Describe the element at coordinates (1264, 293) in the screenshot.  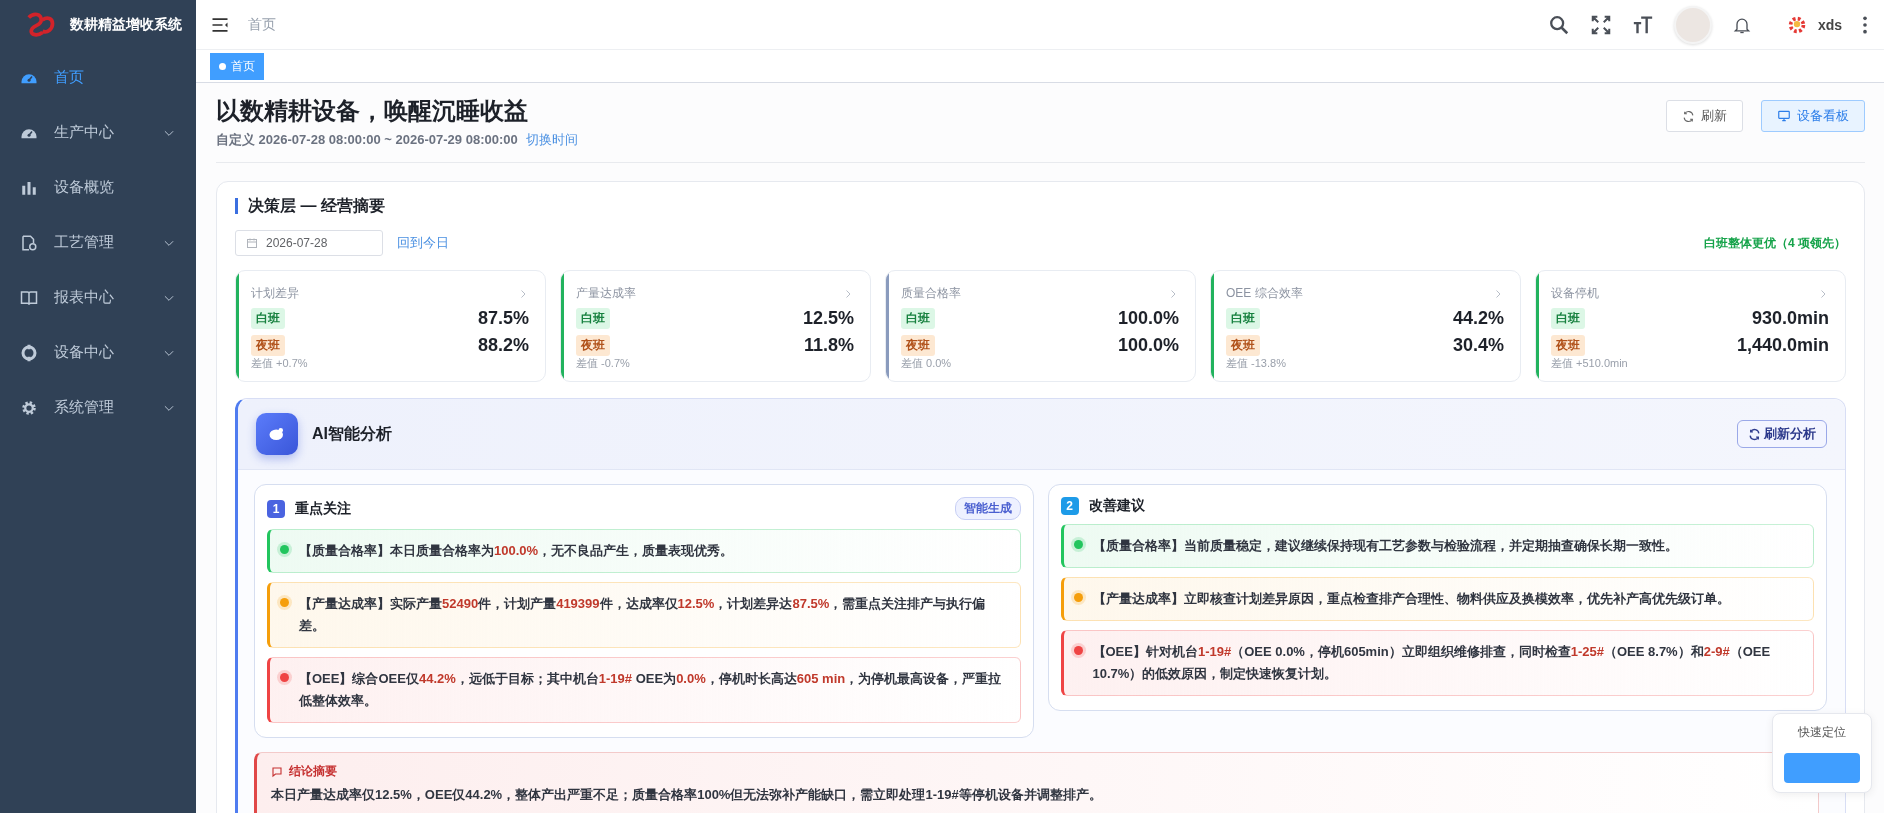
I see `kpi-title: OEE 综合效率` at that location.